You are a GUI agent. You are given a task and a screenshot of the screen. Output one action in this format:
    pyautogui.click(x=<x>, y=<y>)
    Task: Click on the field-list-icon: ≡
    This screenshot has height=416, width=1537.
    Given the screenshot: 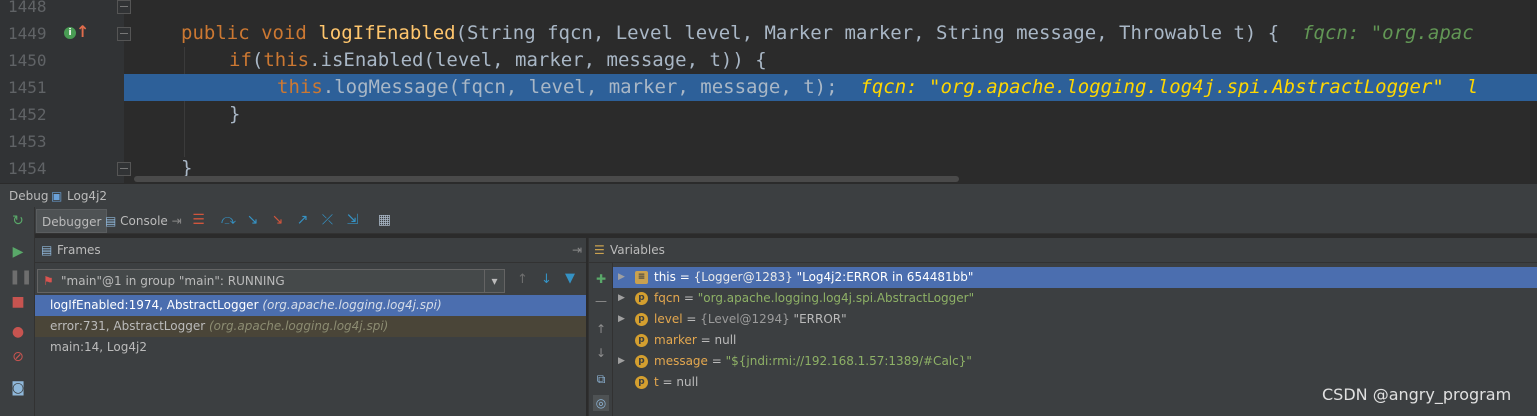 What is the action you would take?
    pyautogui.click(x=641, y=277)
    